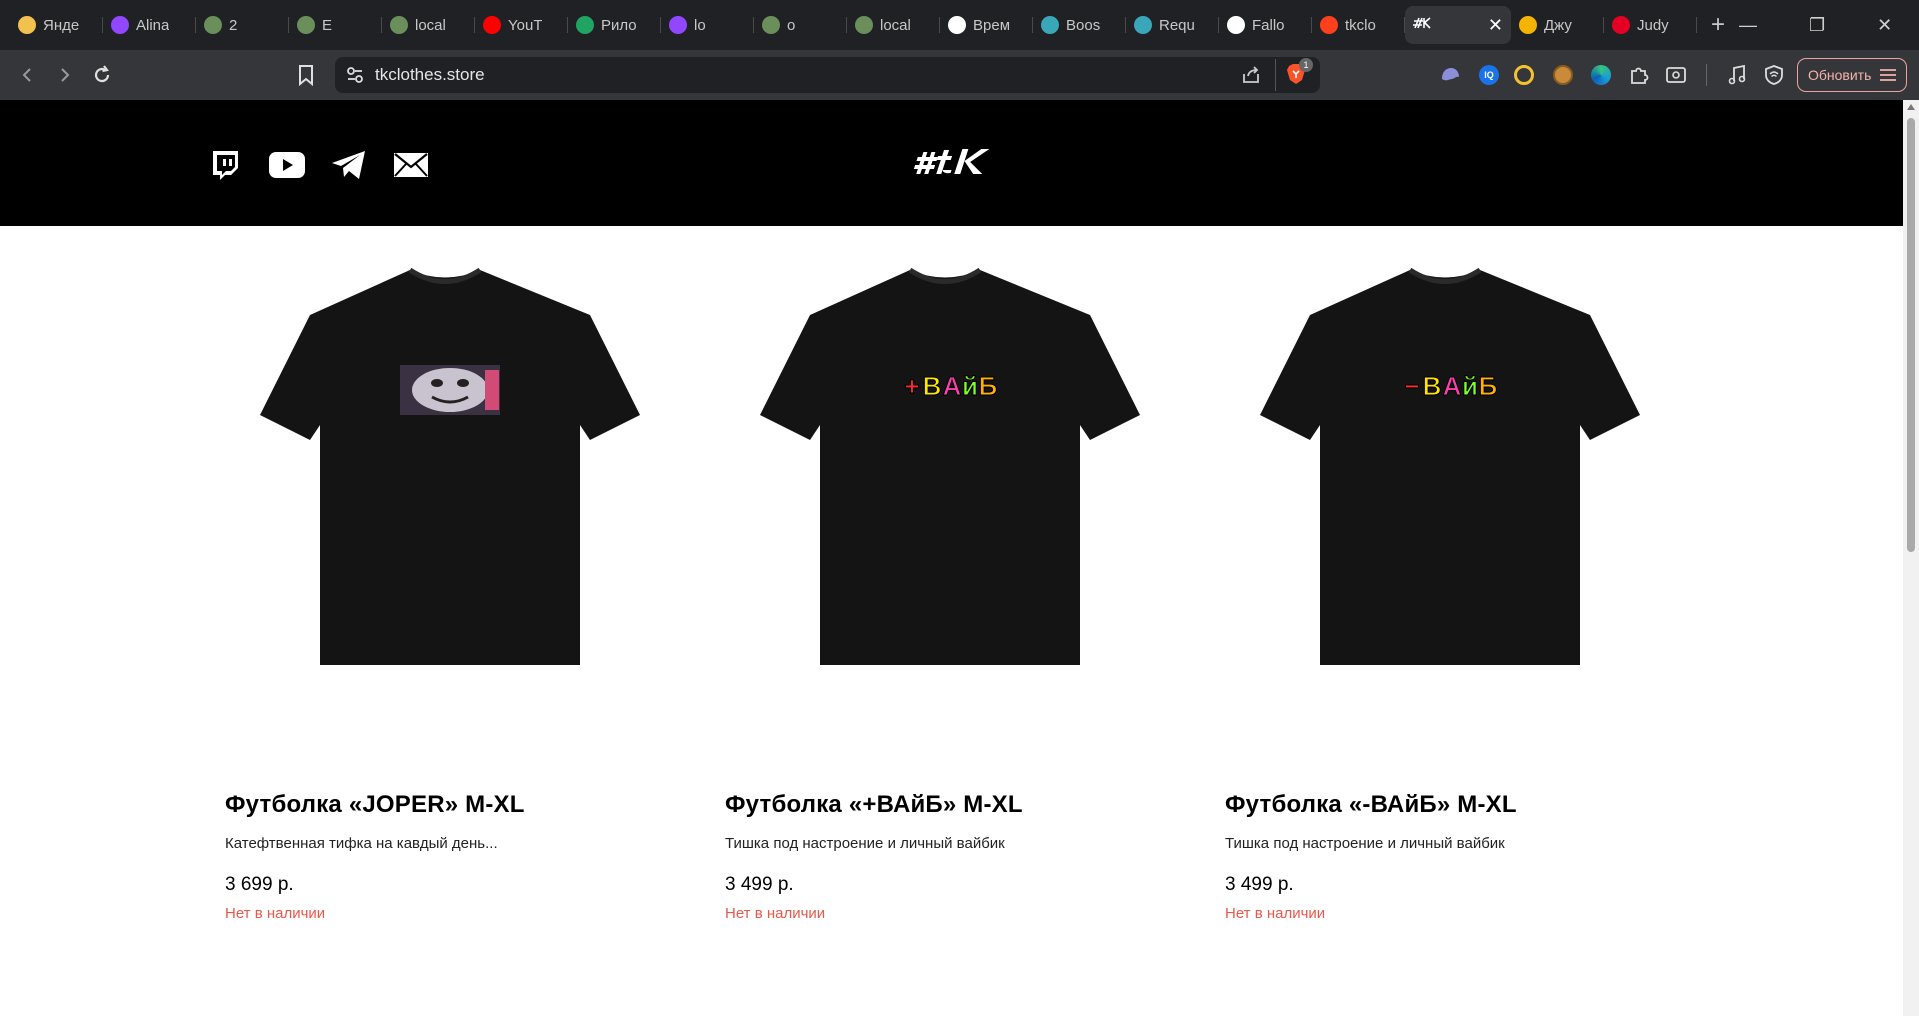 Image resolution: width=1919 pixels, height=1016 pixels. I want to click on page-scrollbar, so click(1911, 558).